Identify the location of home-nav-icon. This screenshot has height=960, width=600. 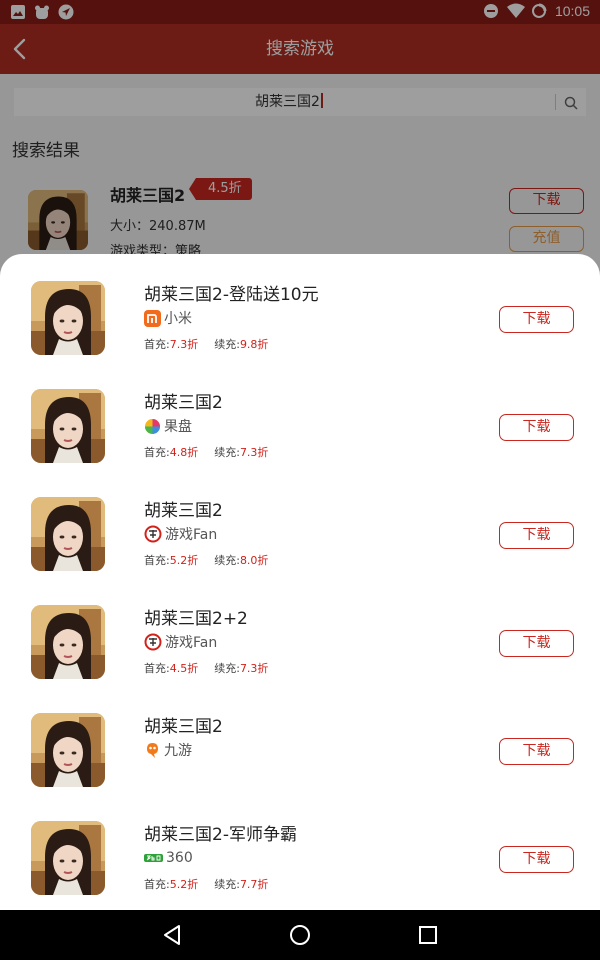
(300, 935).